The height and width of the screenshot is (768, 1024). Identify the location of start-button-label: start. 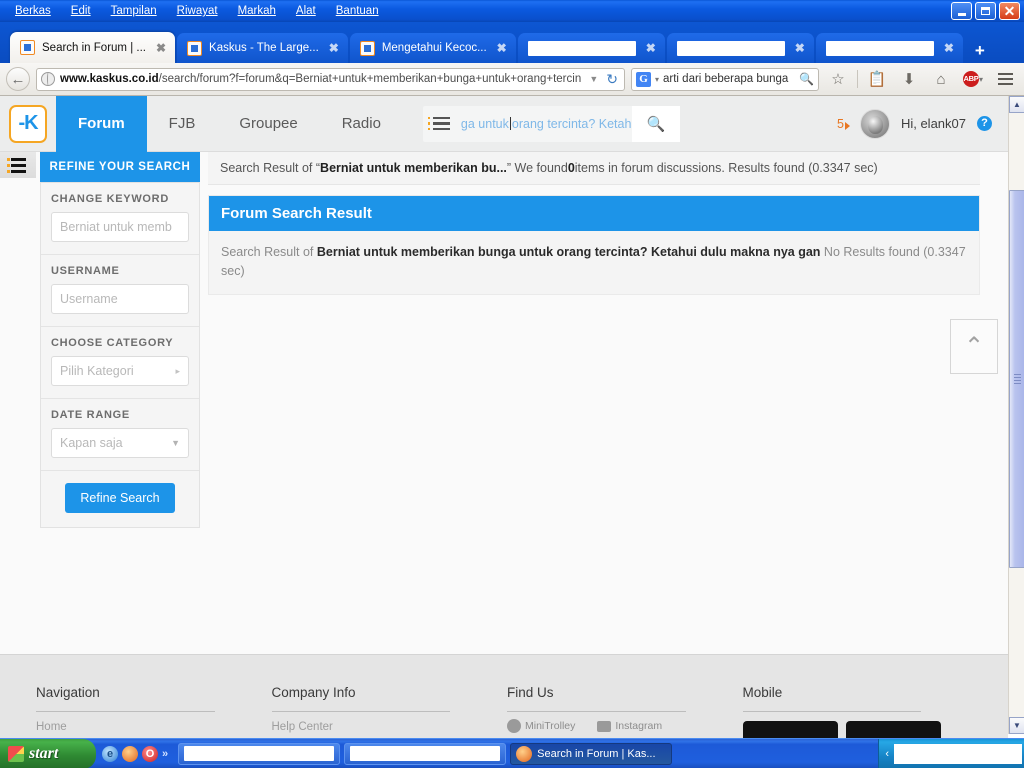
(44, 753).